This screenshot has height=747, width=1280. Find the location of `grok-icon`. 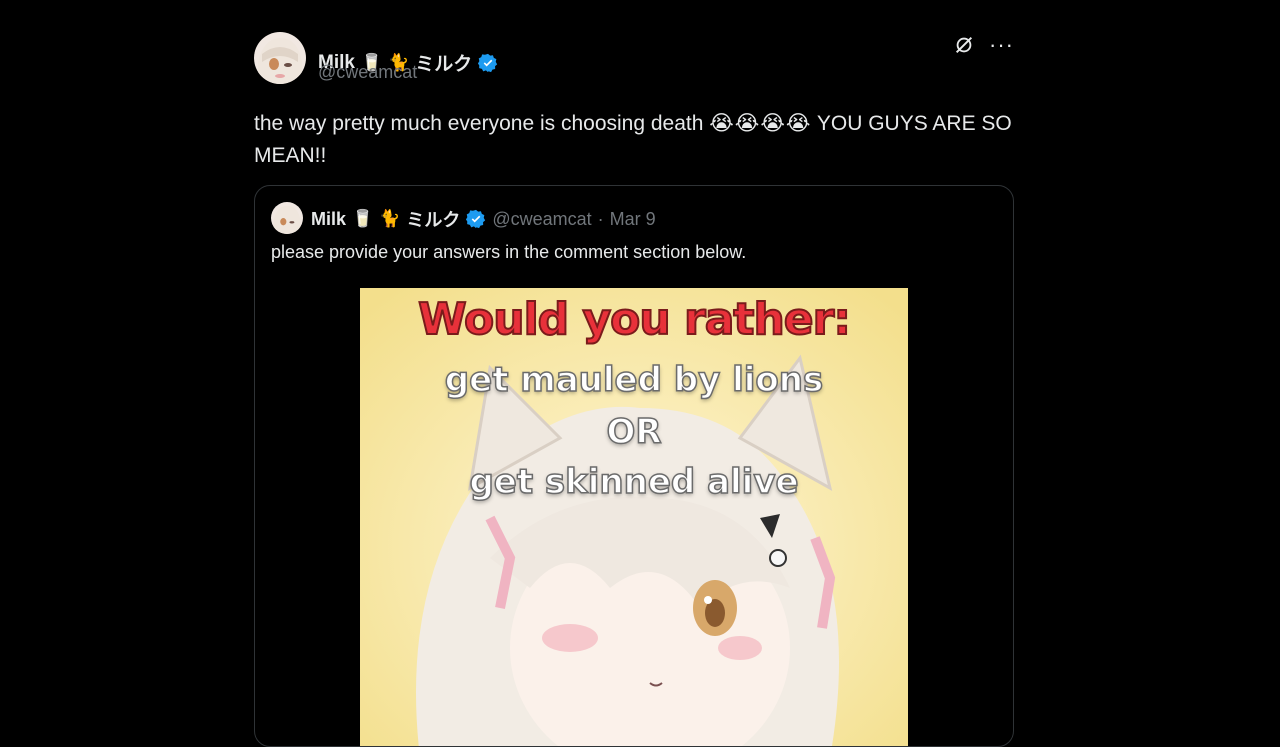

grok-icon is located at coordinates (964, 45).